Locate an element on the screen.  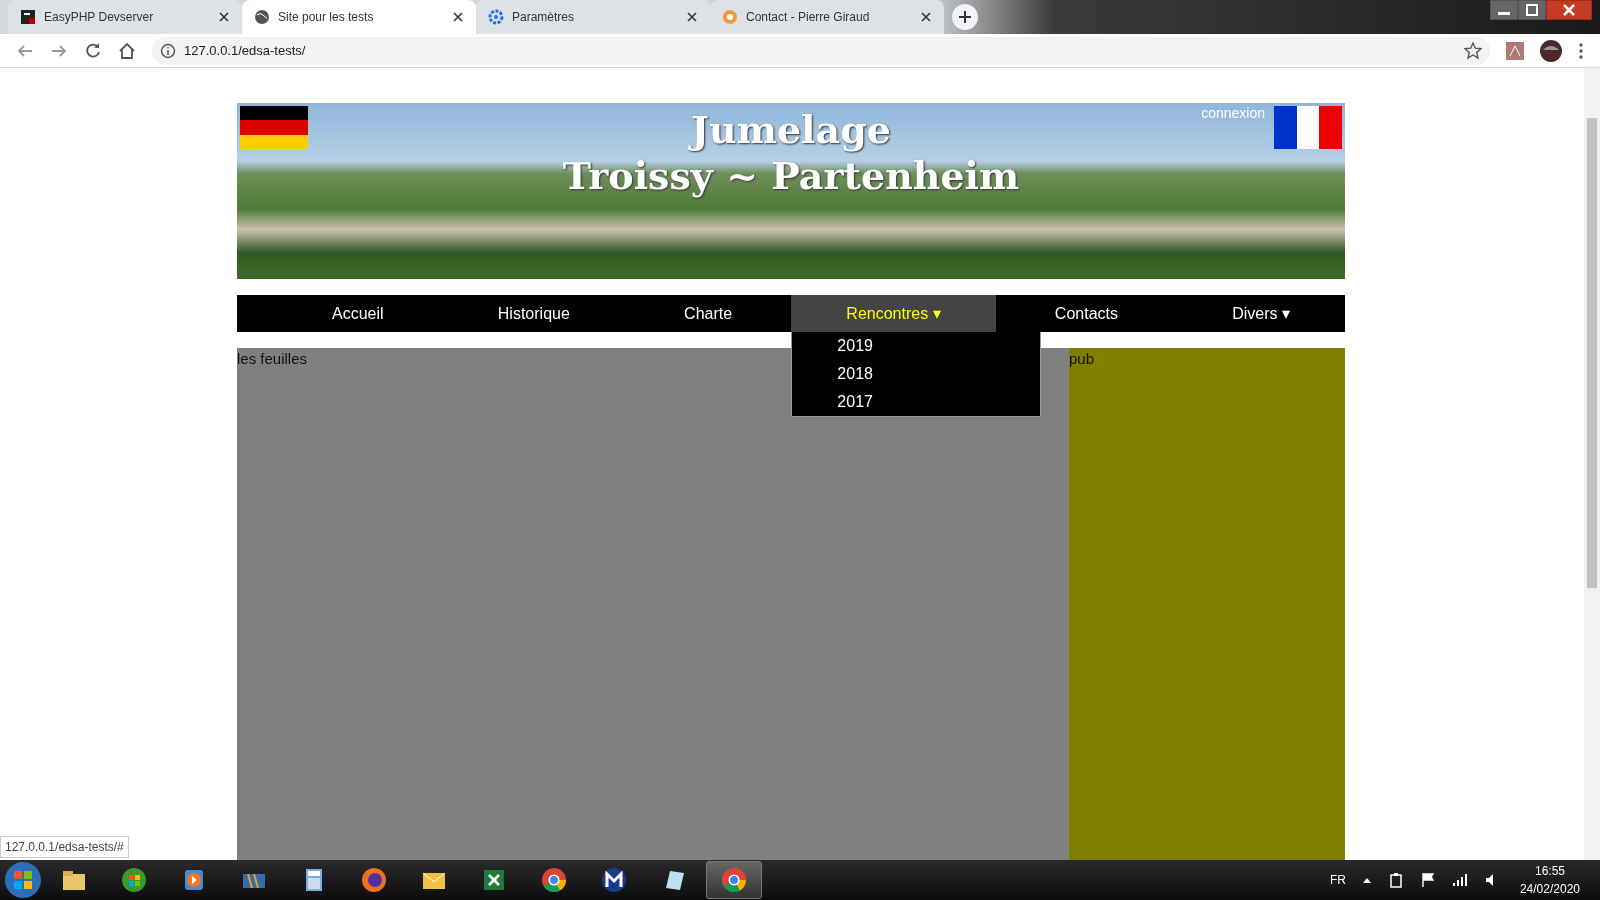
german-flag-icon is located at coordinates (274, 127).